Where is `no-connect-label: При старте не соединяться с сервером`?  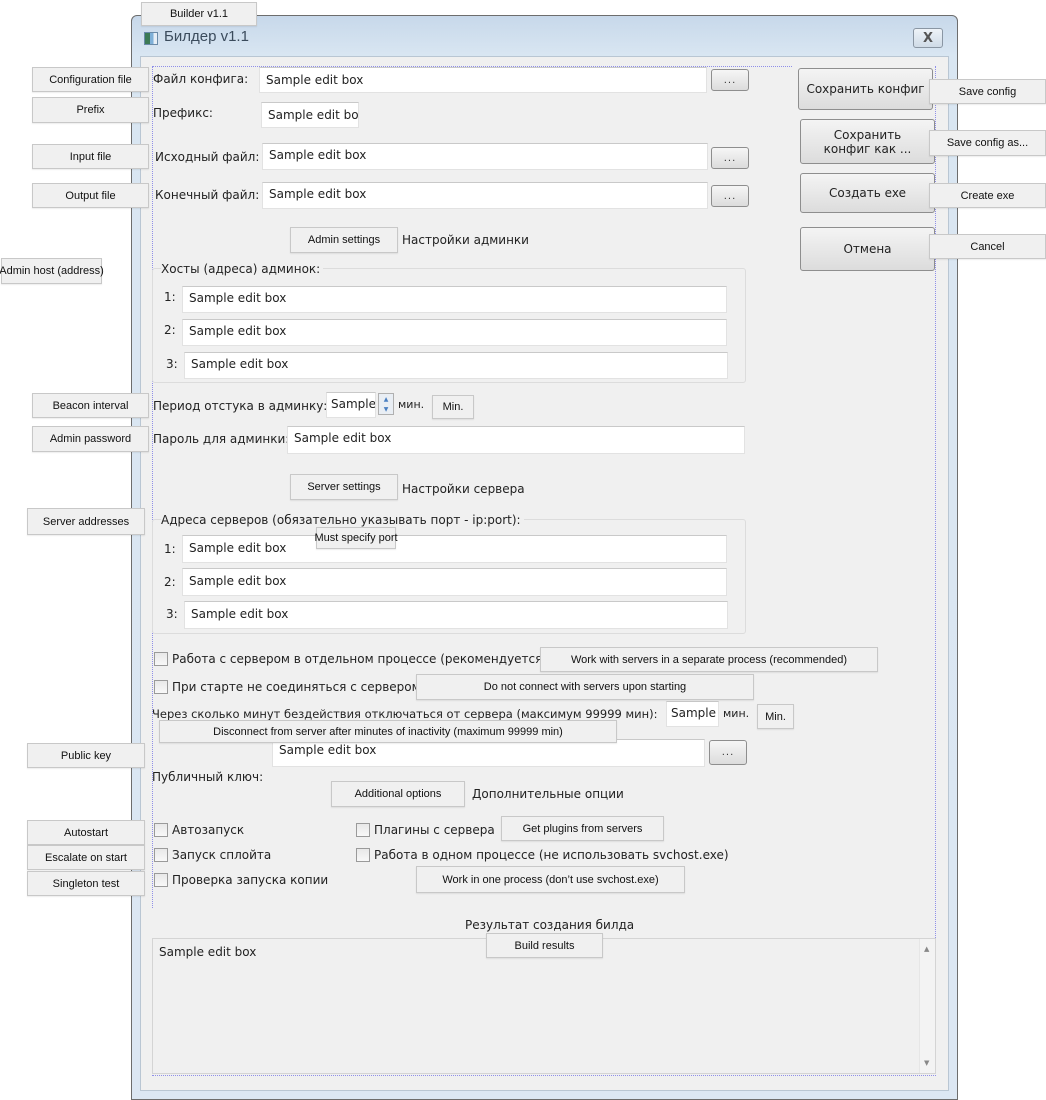
no-connect-label: При старте не соединяться с сервером is located at coordinates (296, 687).